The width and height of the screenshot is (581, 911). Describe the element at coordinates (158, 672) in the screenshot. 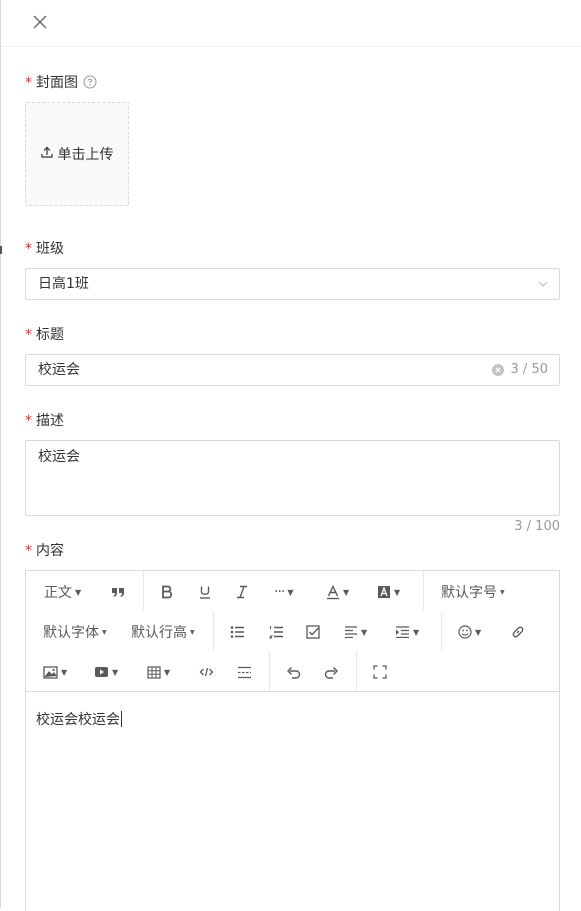

I see `table-icon: ▼` at that location.